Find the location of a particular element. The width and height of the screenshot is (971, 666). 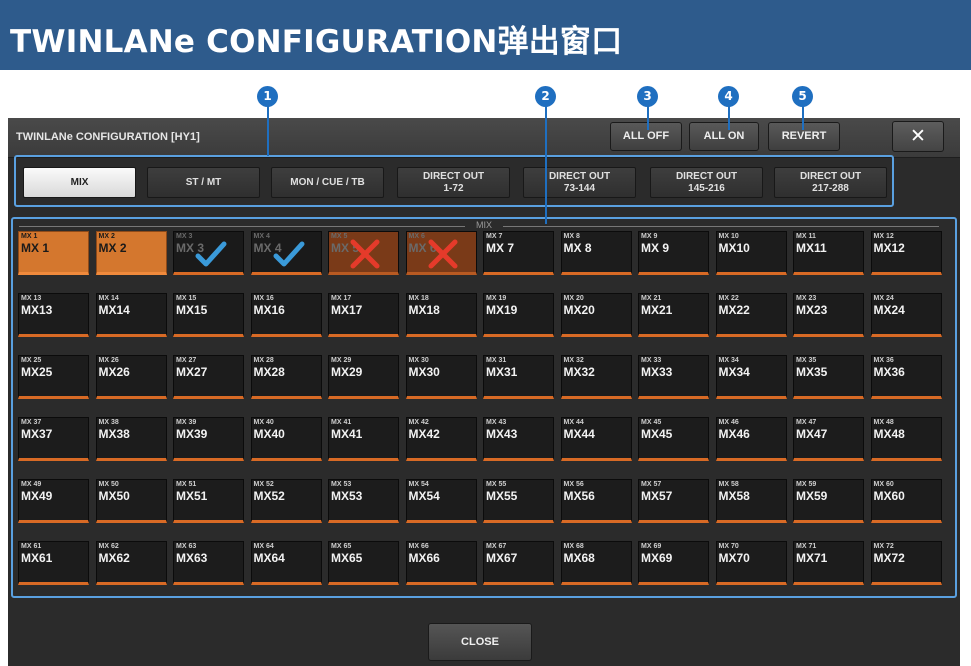

mix-cell-37: MX 37 MX37 is located at coordinates (53, 439).